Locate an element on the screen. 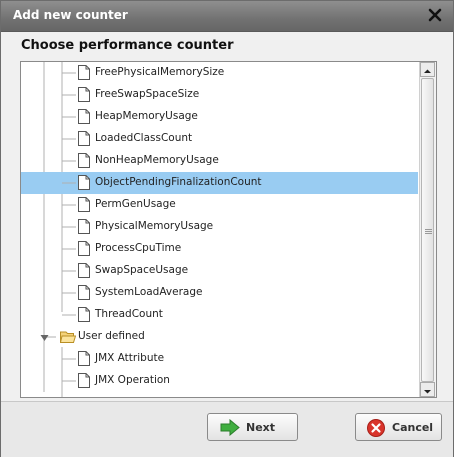  scroll-down-button is located at coordinates (427, 389).